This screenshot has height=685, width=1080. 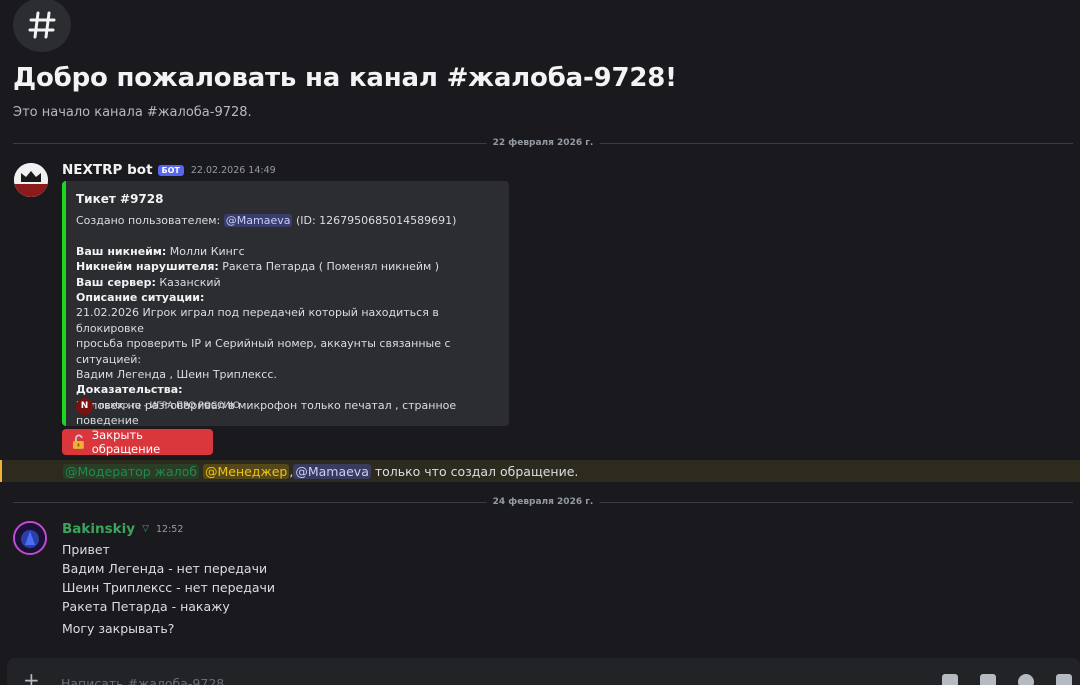 What do you see at coordinates (30, 538) in the screenshot?
I see `user-avatar` at bounding box center [30, 538].